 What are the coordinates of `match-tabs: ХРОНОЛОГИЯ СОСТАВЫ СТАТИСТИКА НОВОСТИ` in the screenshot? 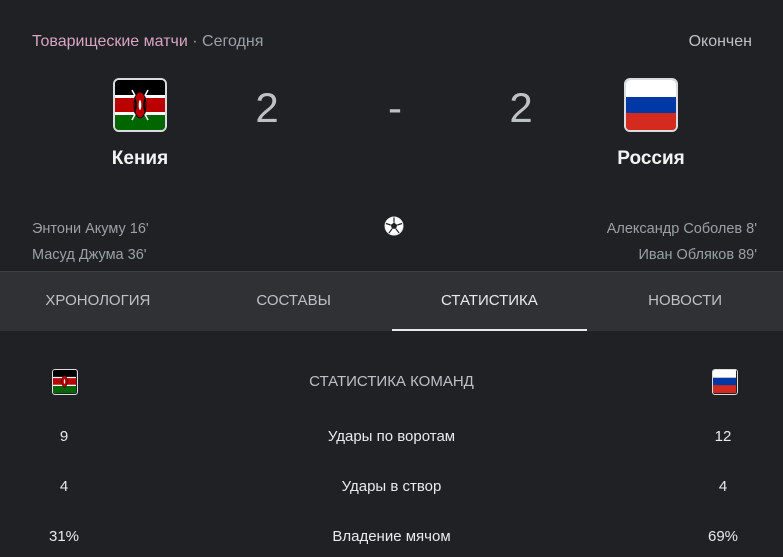 It's located at (391, 301).